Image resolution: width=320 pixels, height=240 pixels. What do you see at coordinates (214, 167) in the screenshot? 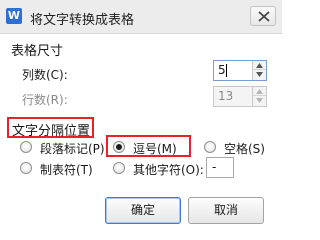
I see `other-char-value: -` at bounding box center [214, 167].